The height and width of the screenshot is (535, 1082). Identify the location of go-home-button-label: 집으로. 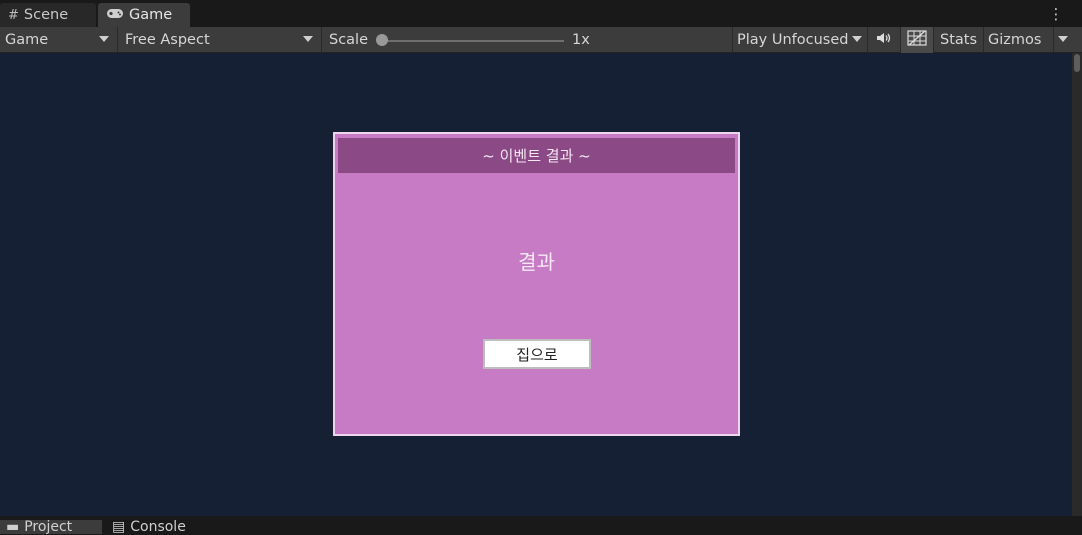
(537, 354).